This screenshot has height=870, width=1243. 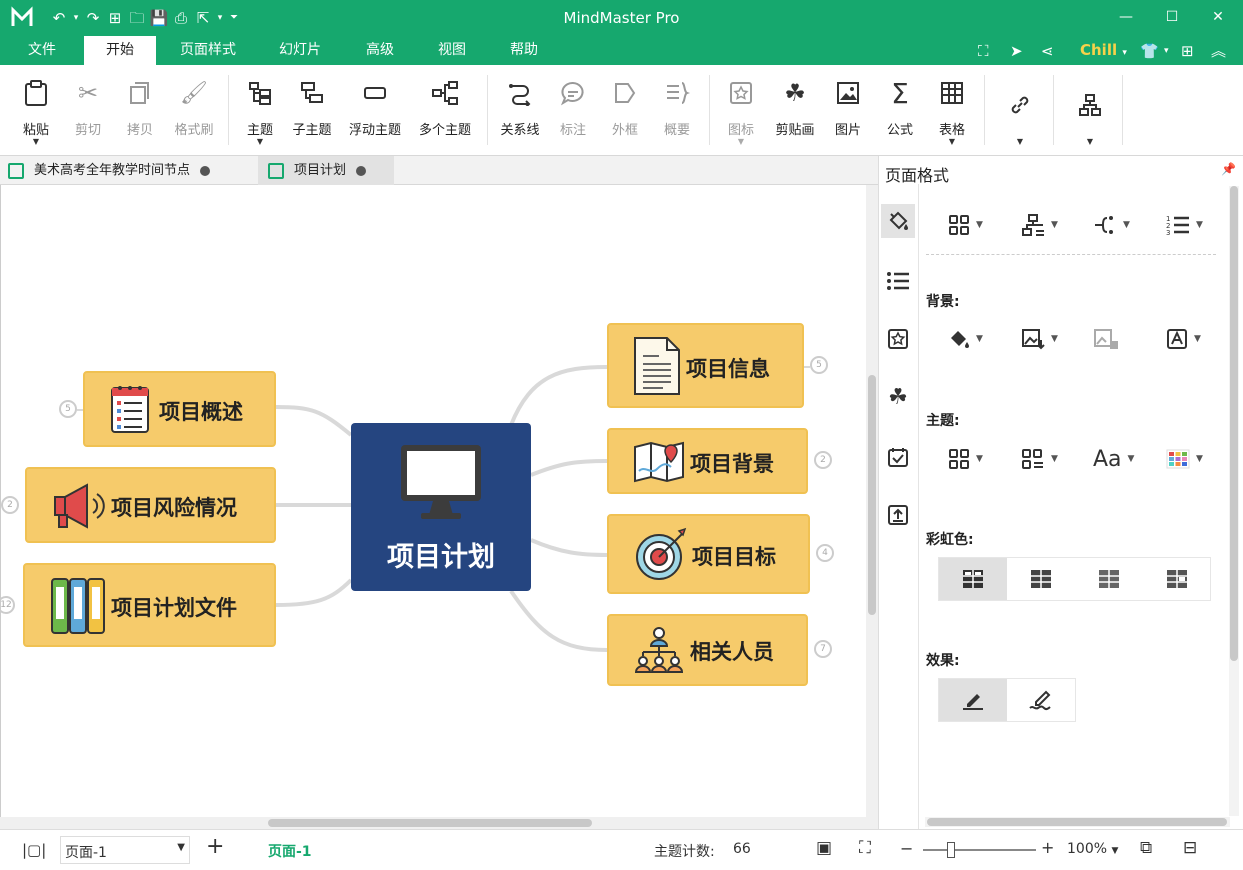 What do you see at coordinates (1149, 51) in the screenshot?
I see `skin-icon: 👕` at bounding box center [1149, 51].